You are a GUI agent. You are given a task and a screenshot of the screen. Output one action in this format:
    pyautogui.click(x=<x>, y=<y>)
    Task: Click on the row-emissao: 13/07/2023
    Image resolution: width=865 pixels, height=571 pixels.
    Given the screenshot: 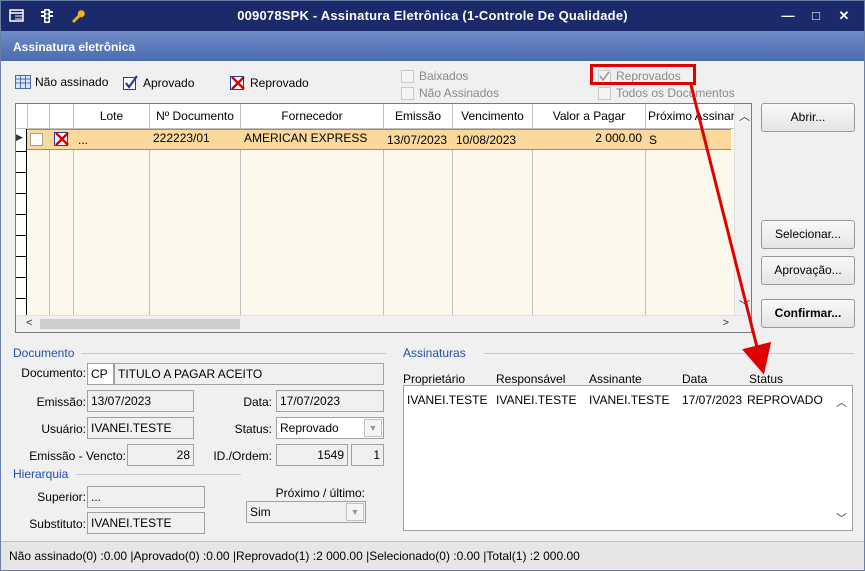 What is the action you would take?
    pyautogui.click(x=417, y=140)
    